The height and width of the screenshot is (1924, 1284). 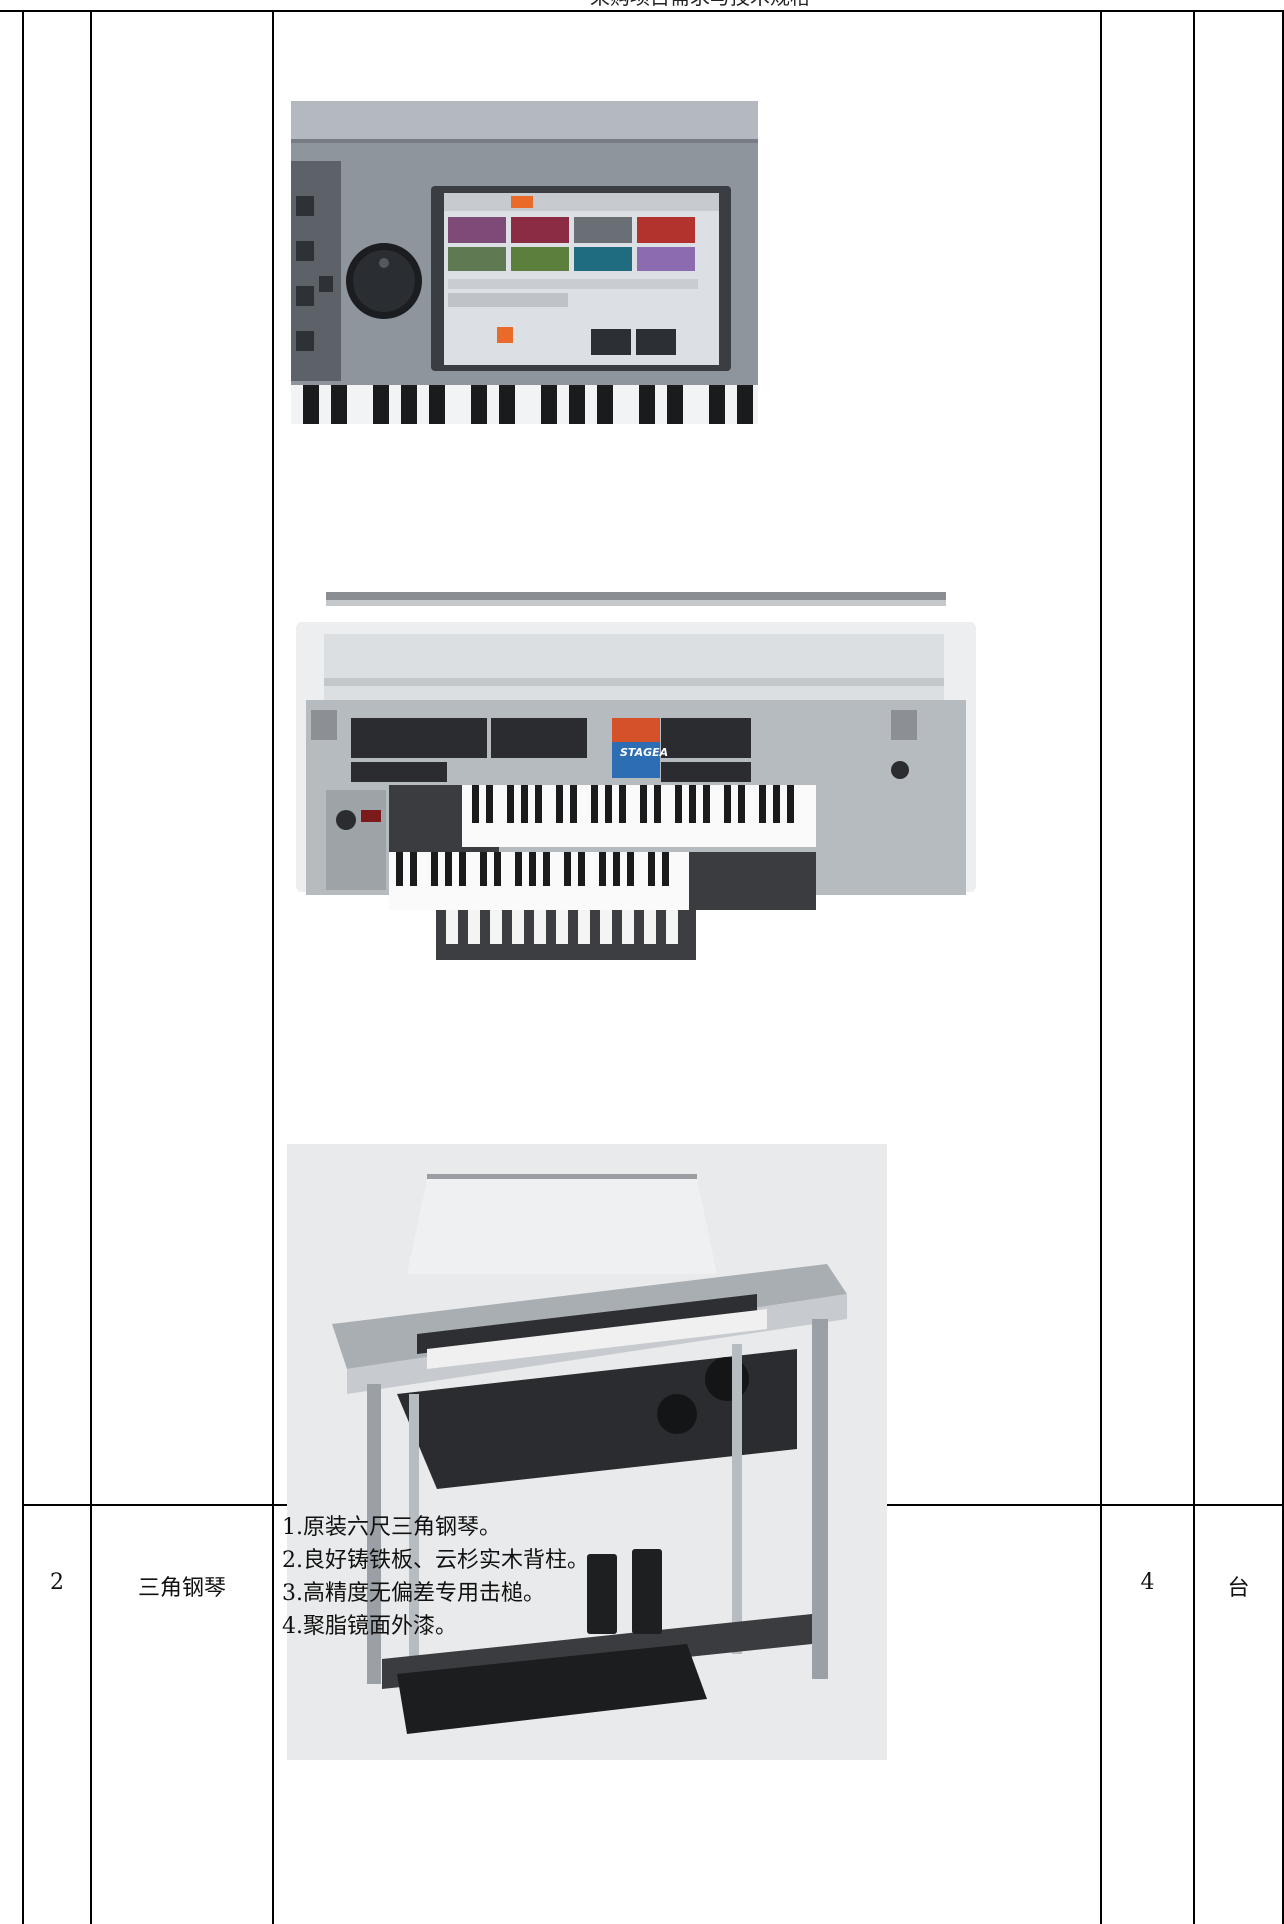 What do you see at coordinates (524, 262) in the screenshot?
I see `arranger-keyboard-screen-photo` at bounding box center [524, 262].